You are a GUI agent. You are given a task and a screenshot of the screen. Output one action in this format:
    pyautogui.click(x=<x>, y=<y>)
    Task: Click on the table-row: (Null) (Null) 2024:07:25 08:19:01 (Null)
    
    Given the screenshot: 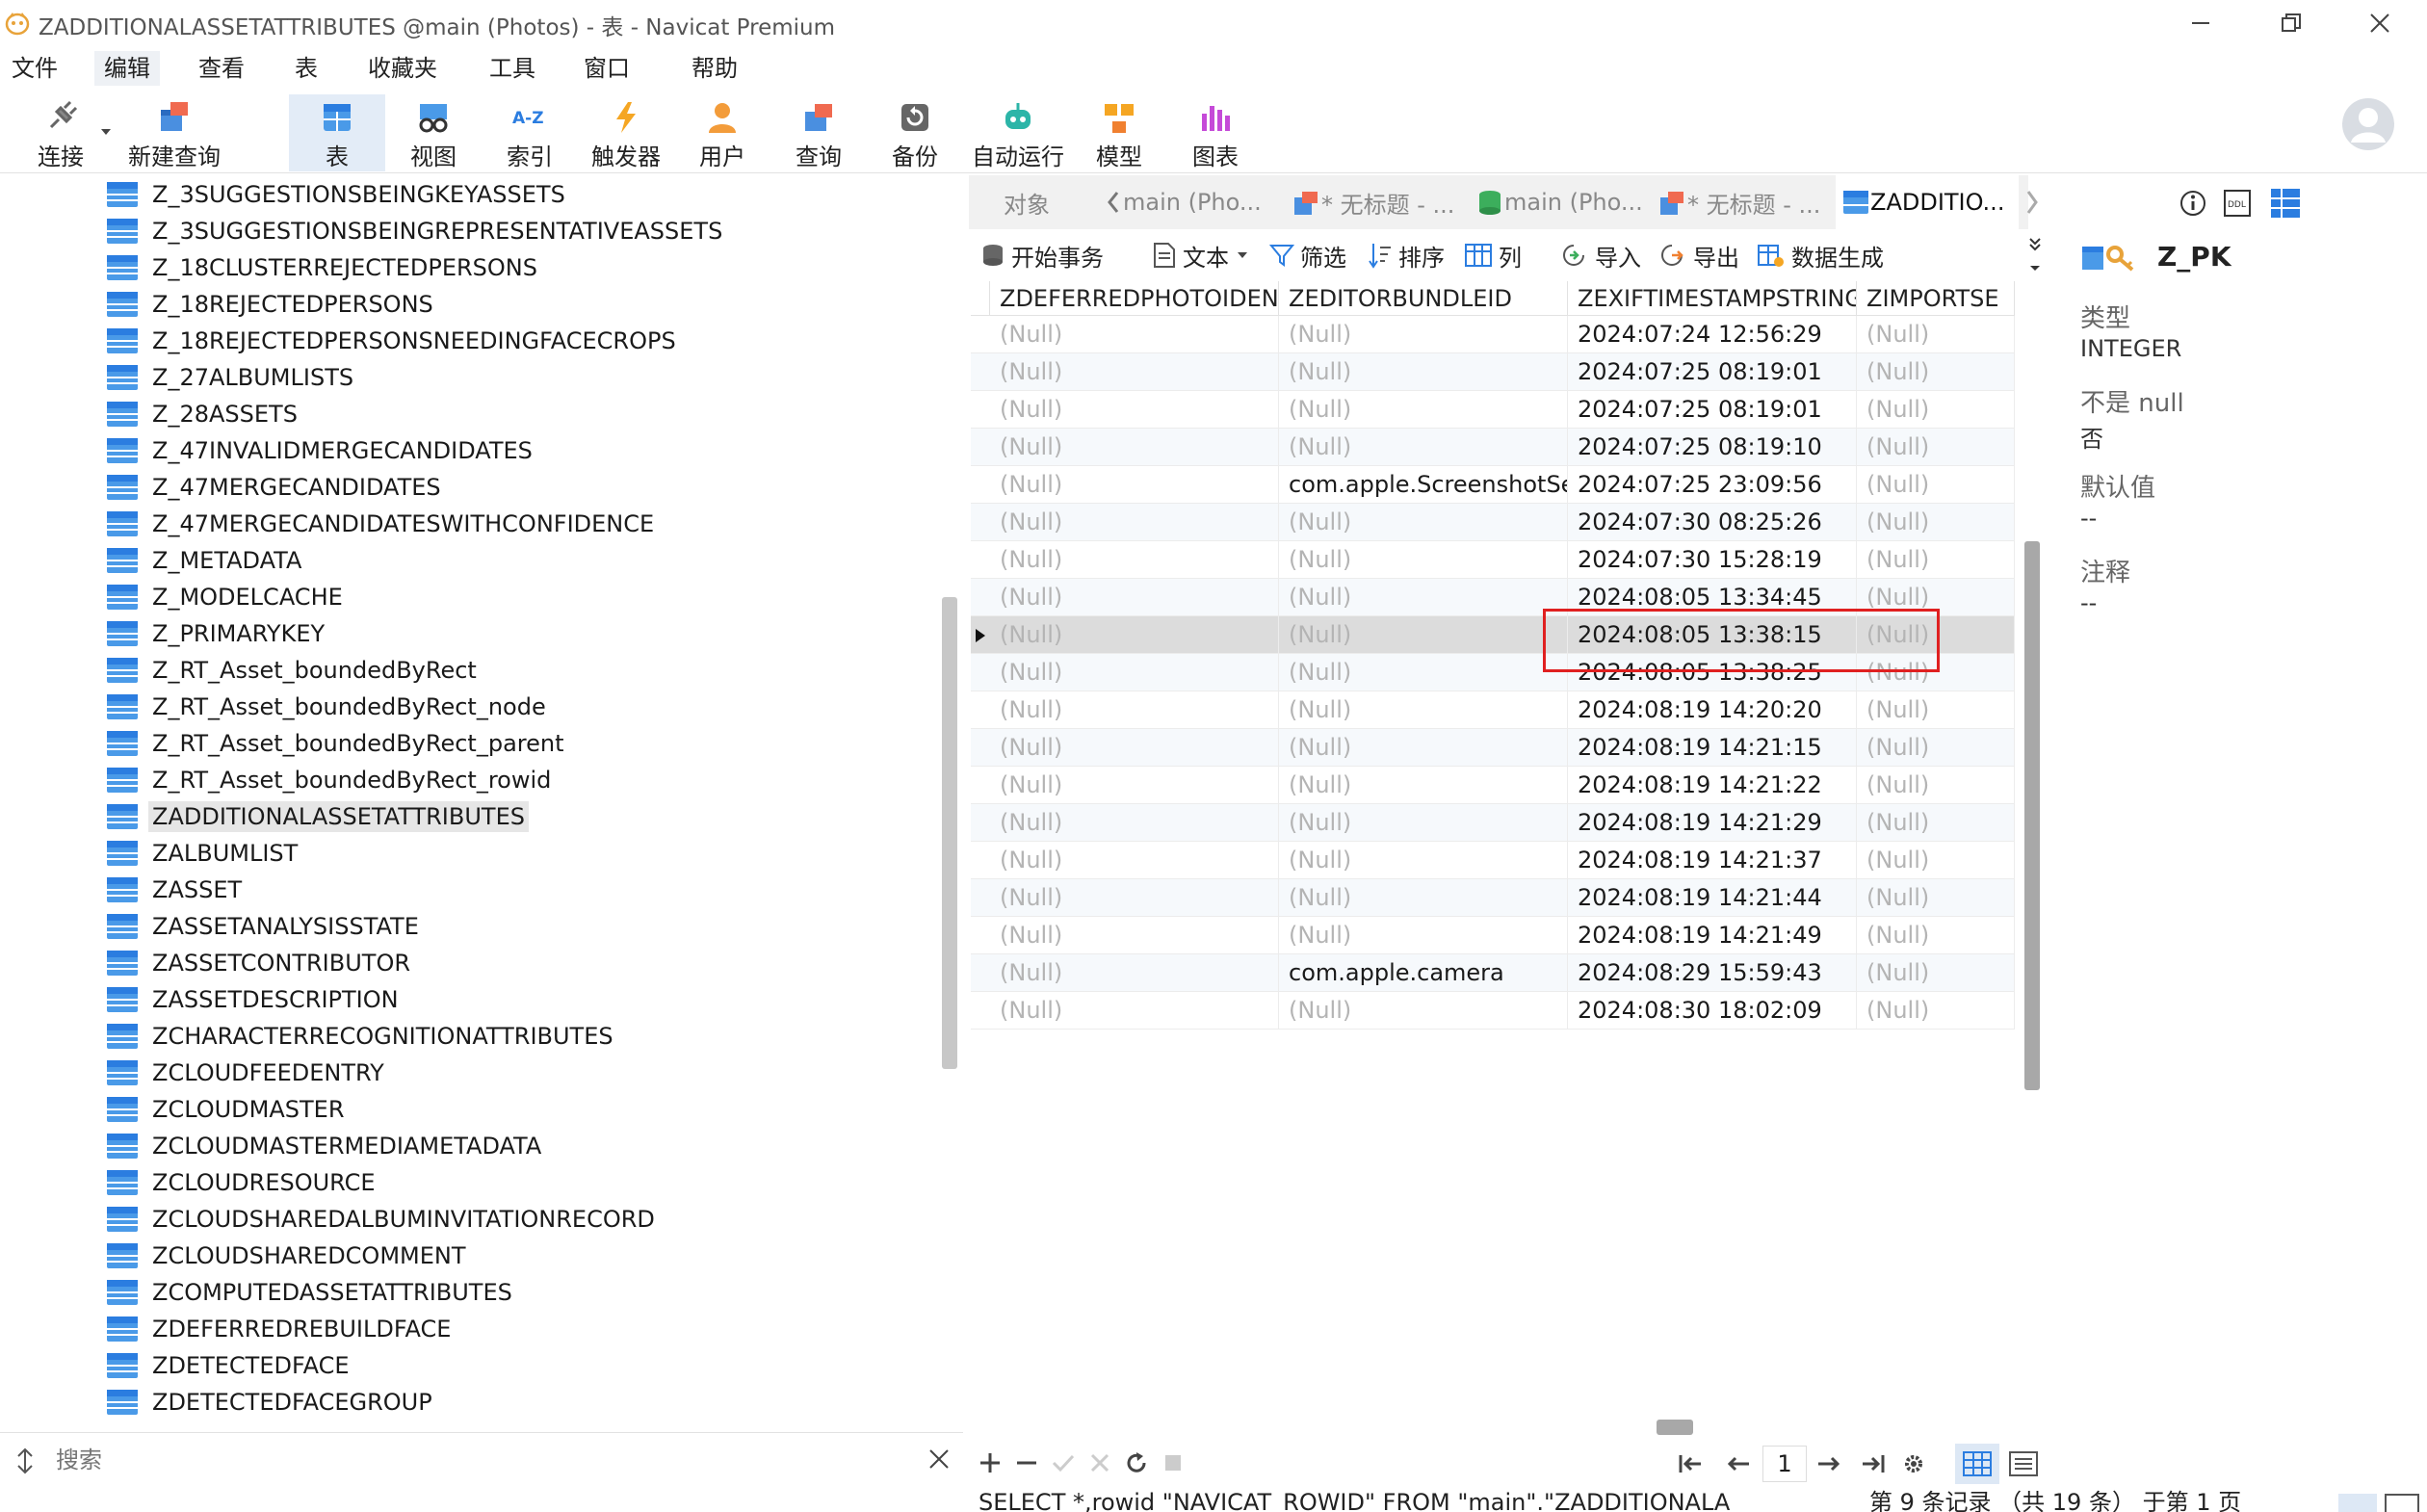 What is the action you would take?
    pyautogui.click(x=1493, y=410)
    